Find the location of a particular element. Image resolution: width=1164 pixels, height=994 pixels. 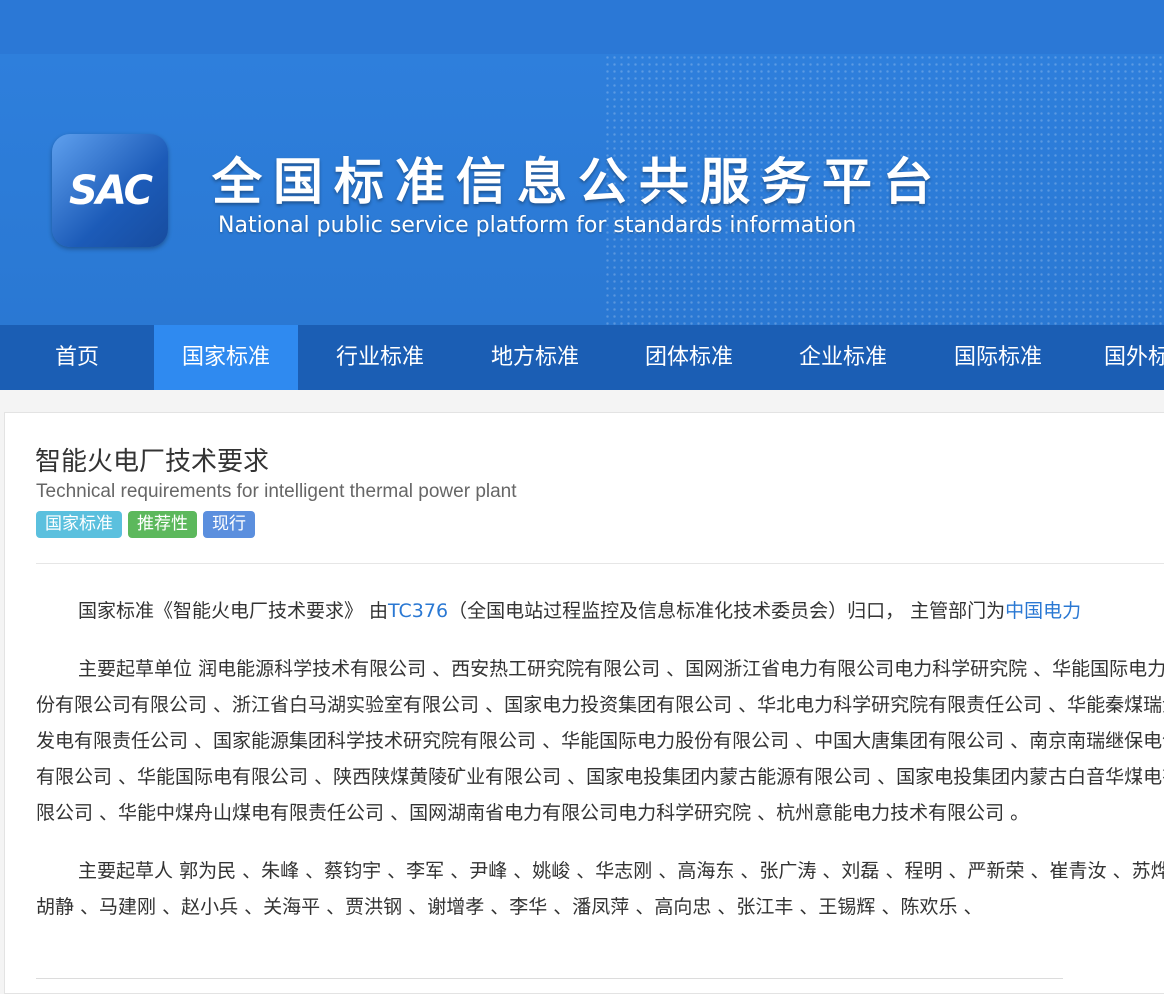

nav-group-standards: 团体标准 is located at coordinates (689, 357).